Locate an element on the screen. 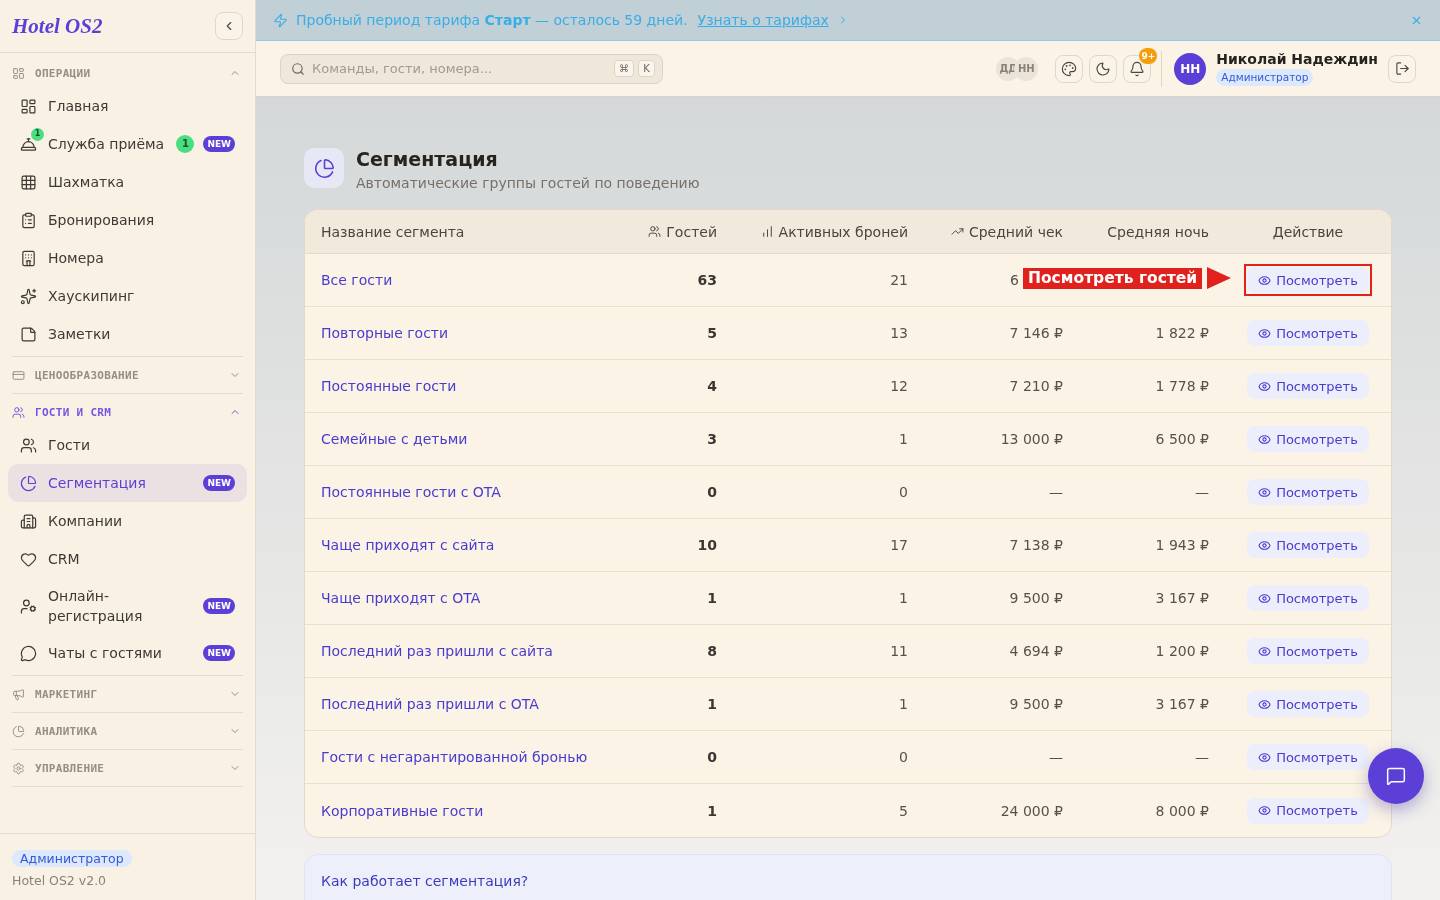 The image size is (1440, 900). trend-up-icon is located at coordinates (957, 231).